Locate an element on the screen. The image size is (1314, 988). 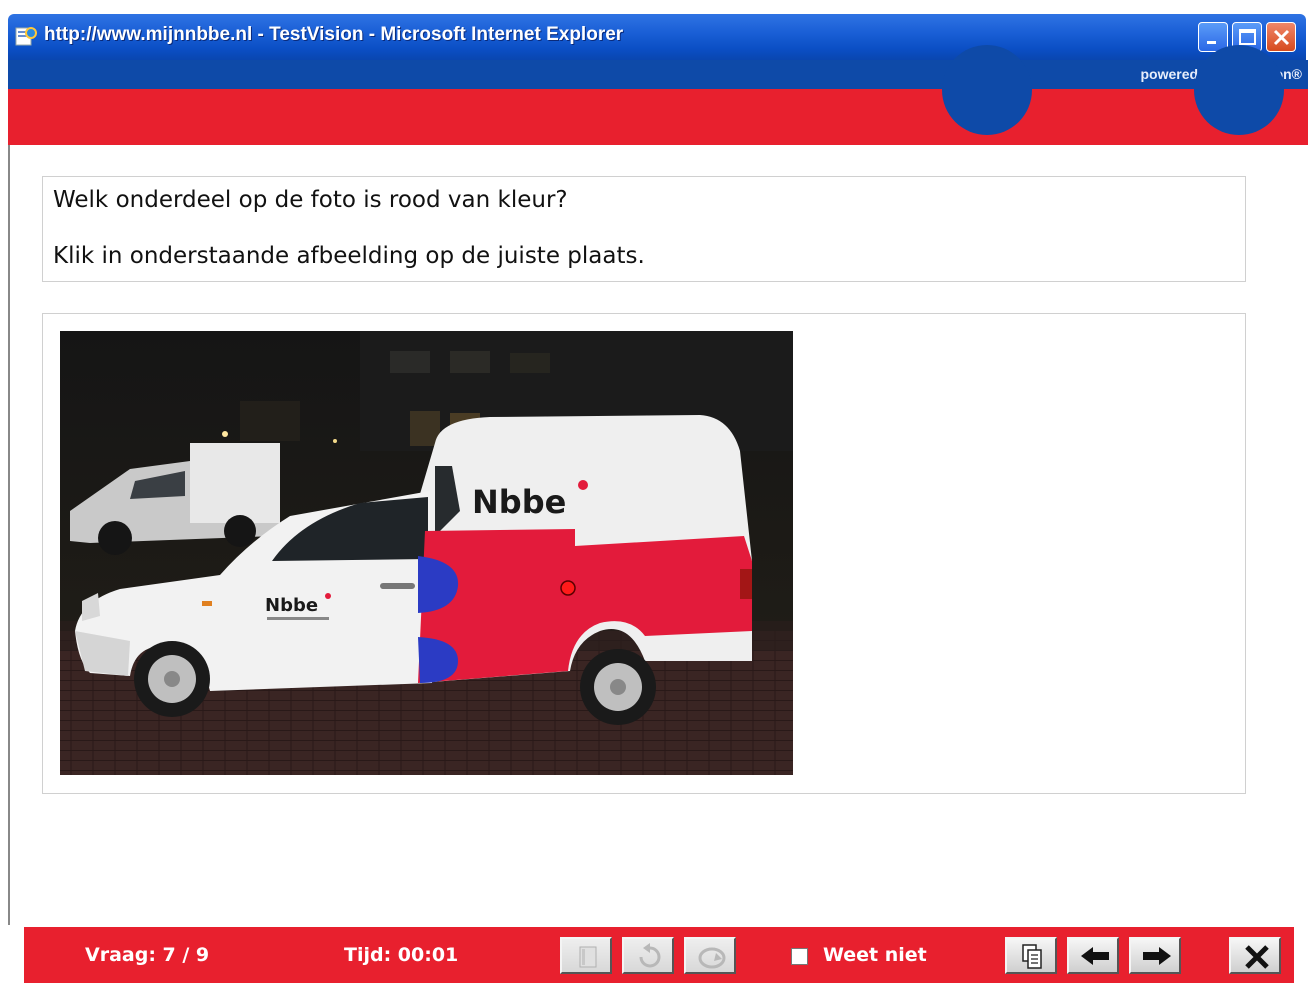
notes-button is located at coordinates (586, 955).